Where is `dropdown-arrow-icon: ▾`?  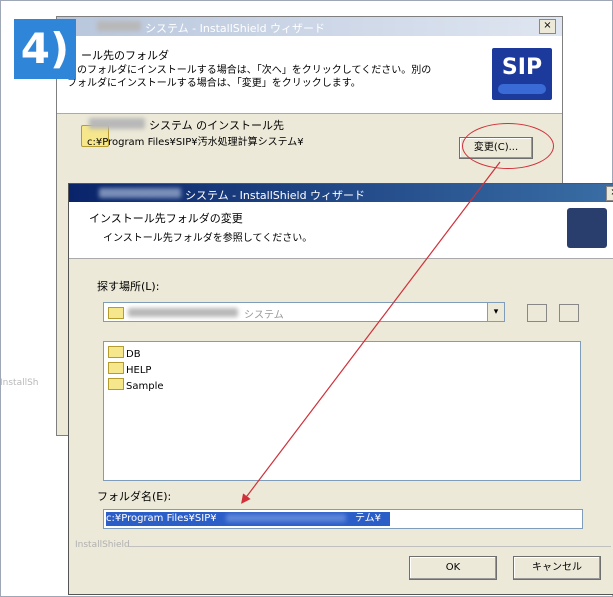
dropdown-arrow-icon: ▾ is located at coordinates (495, 312).